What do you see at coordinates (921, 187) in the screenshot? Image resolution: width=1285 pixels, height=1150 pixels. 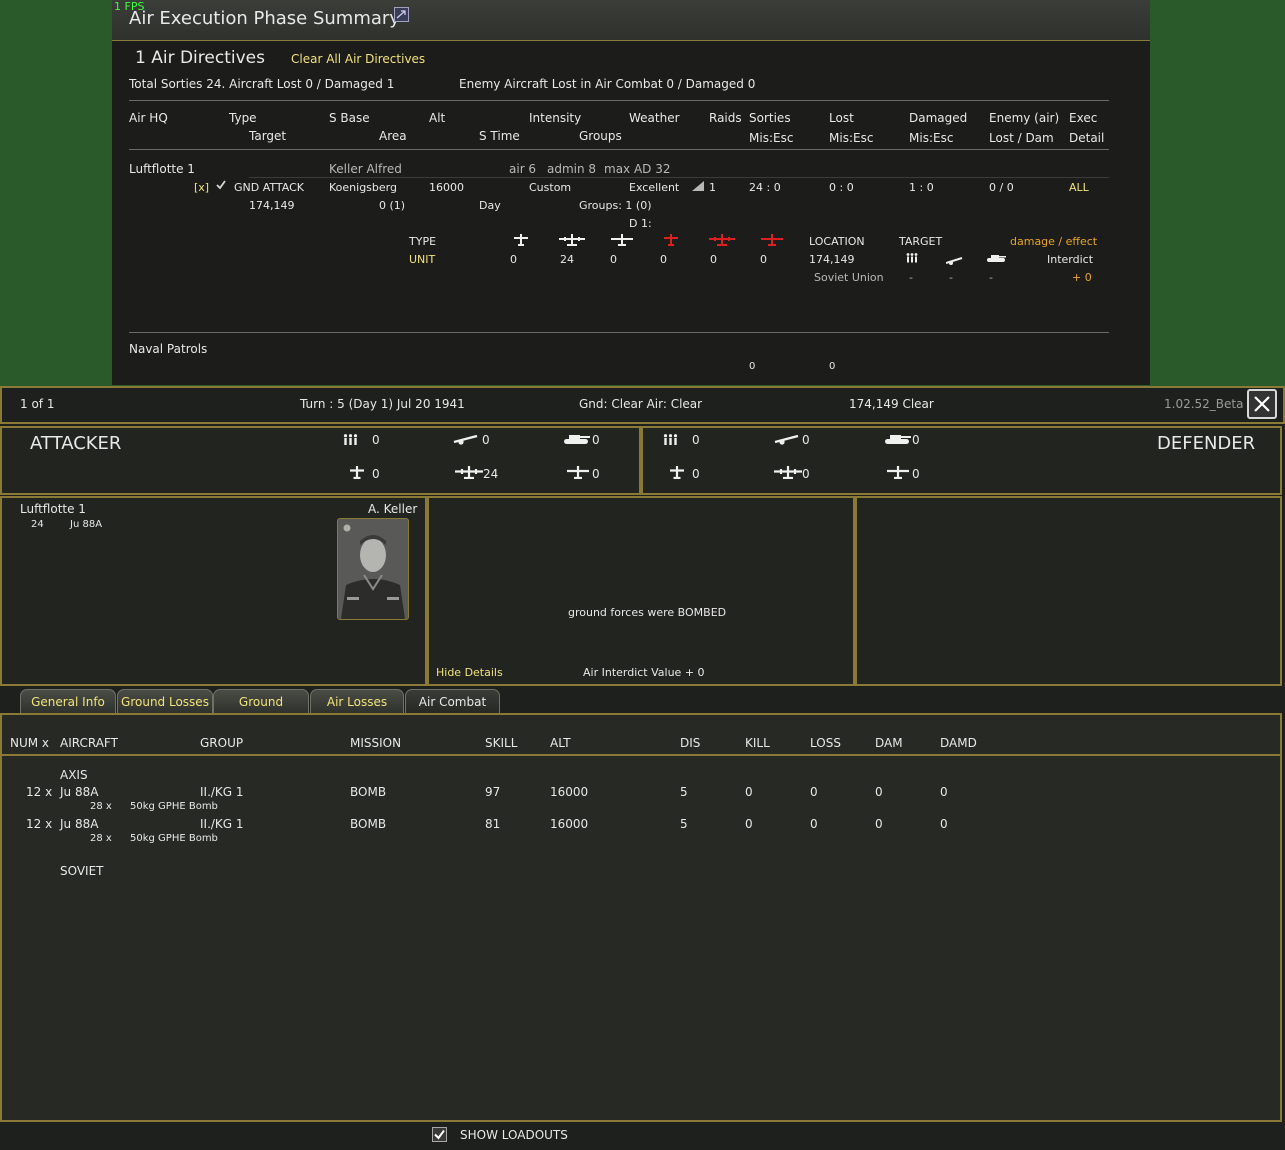 I see `directive-damaged: 1 : 0` at bounding box center [921, 187].